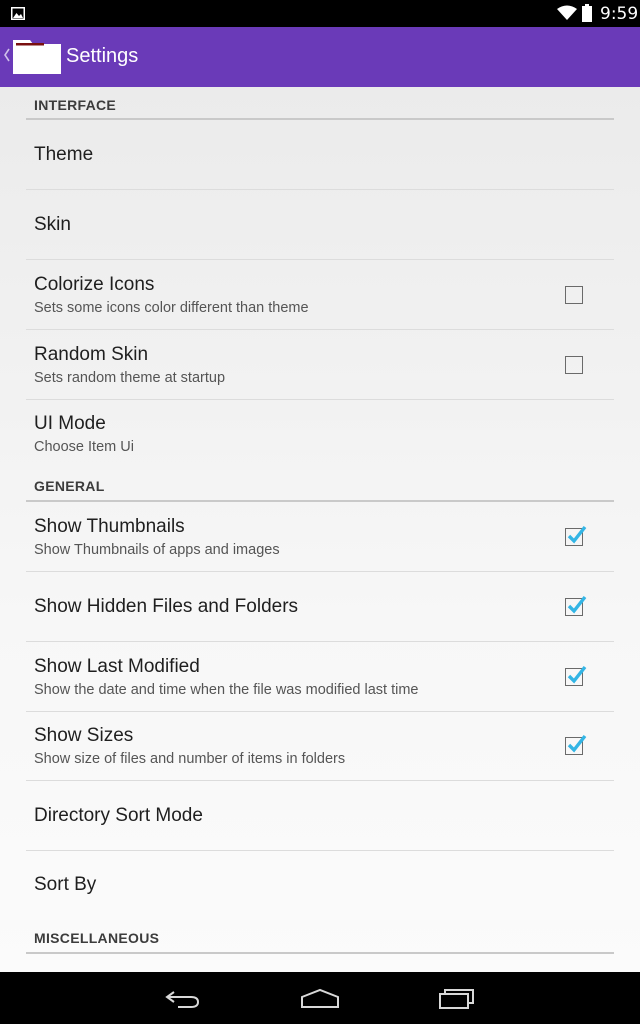 Image resolution: width=640 pixels, height=1024 pixels. I want to click on wifi-icon, so click(567, 12).